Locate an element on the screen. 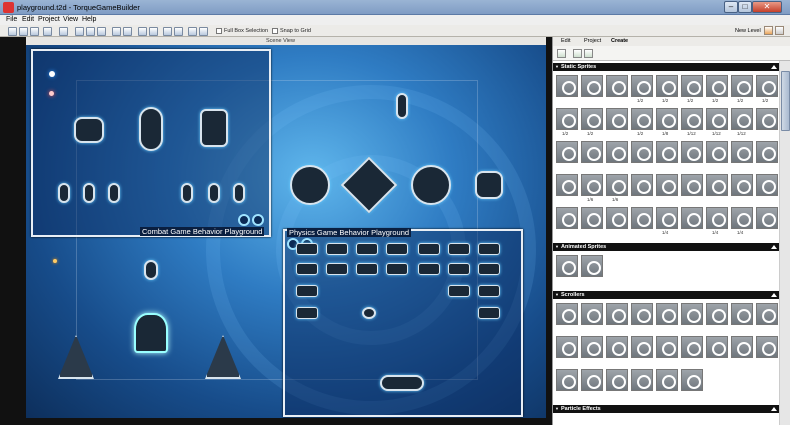 This screenshot has width=790, height=425. enemy-ship-sprite is located at coordinates (89, 130).